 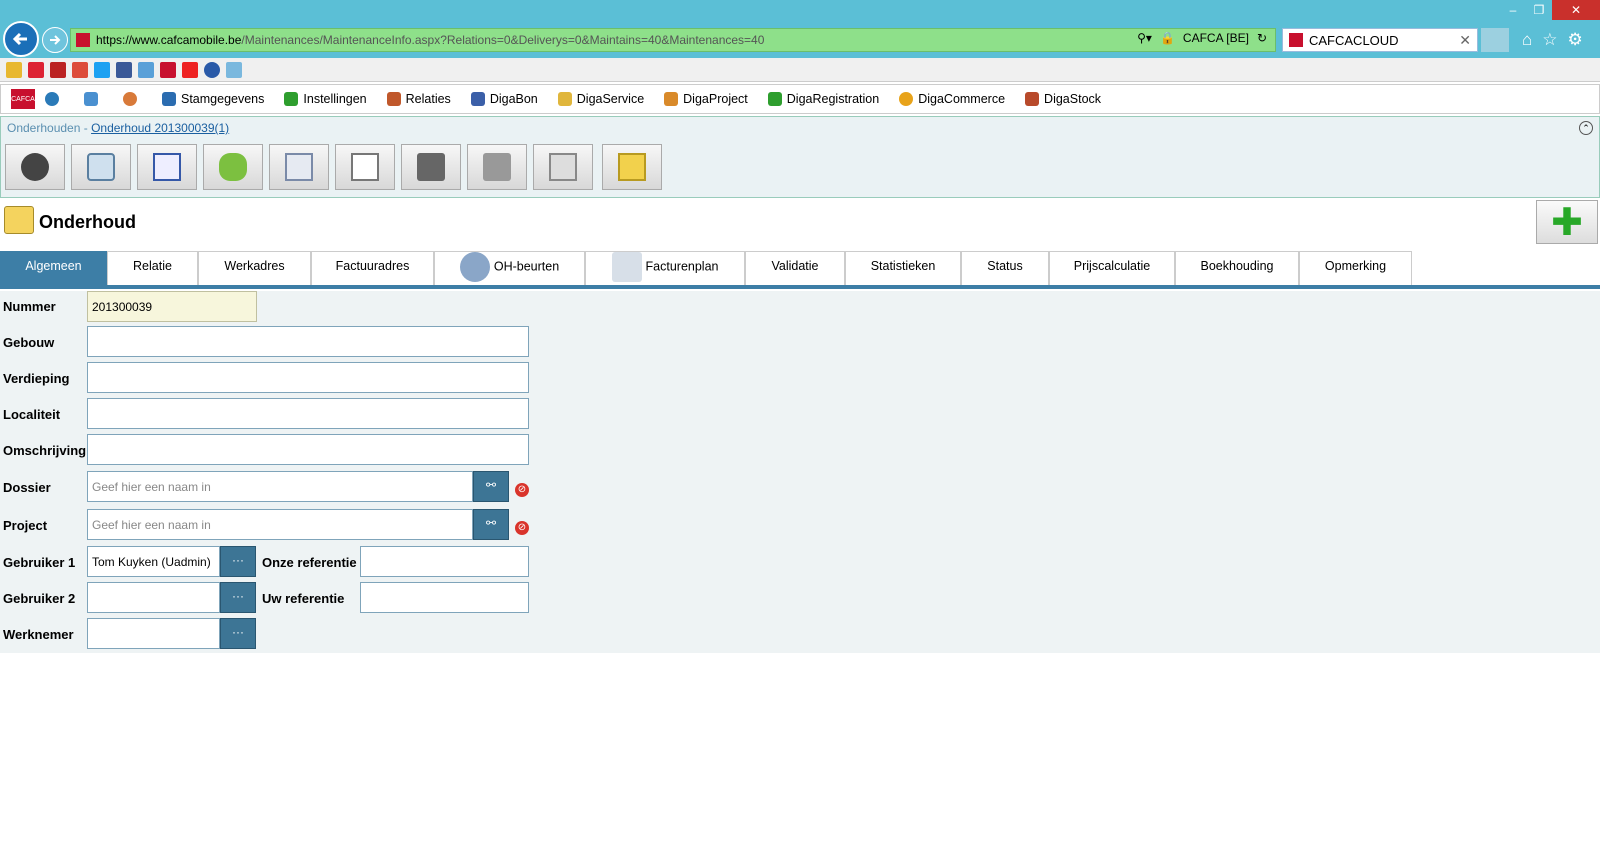 I want to click on fav-ie-icon, so click(x=146, y=69).